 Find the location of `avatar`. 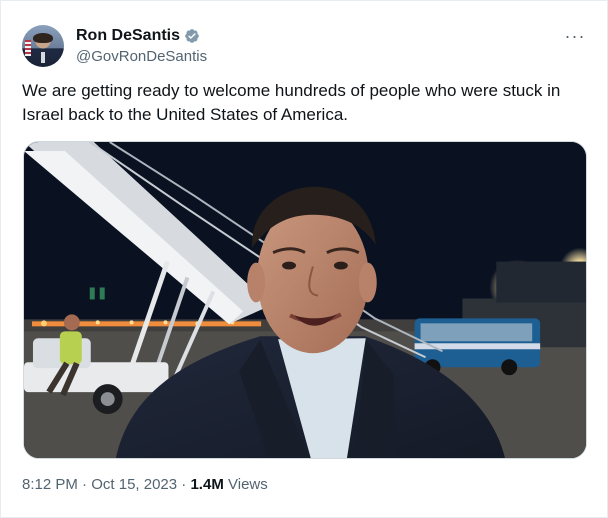

avatar is located at coordinates (43, 46).